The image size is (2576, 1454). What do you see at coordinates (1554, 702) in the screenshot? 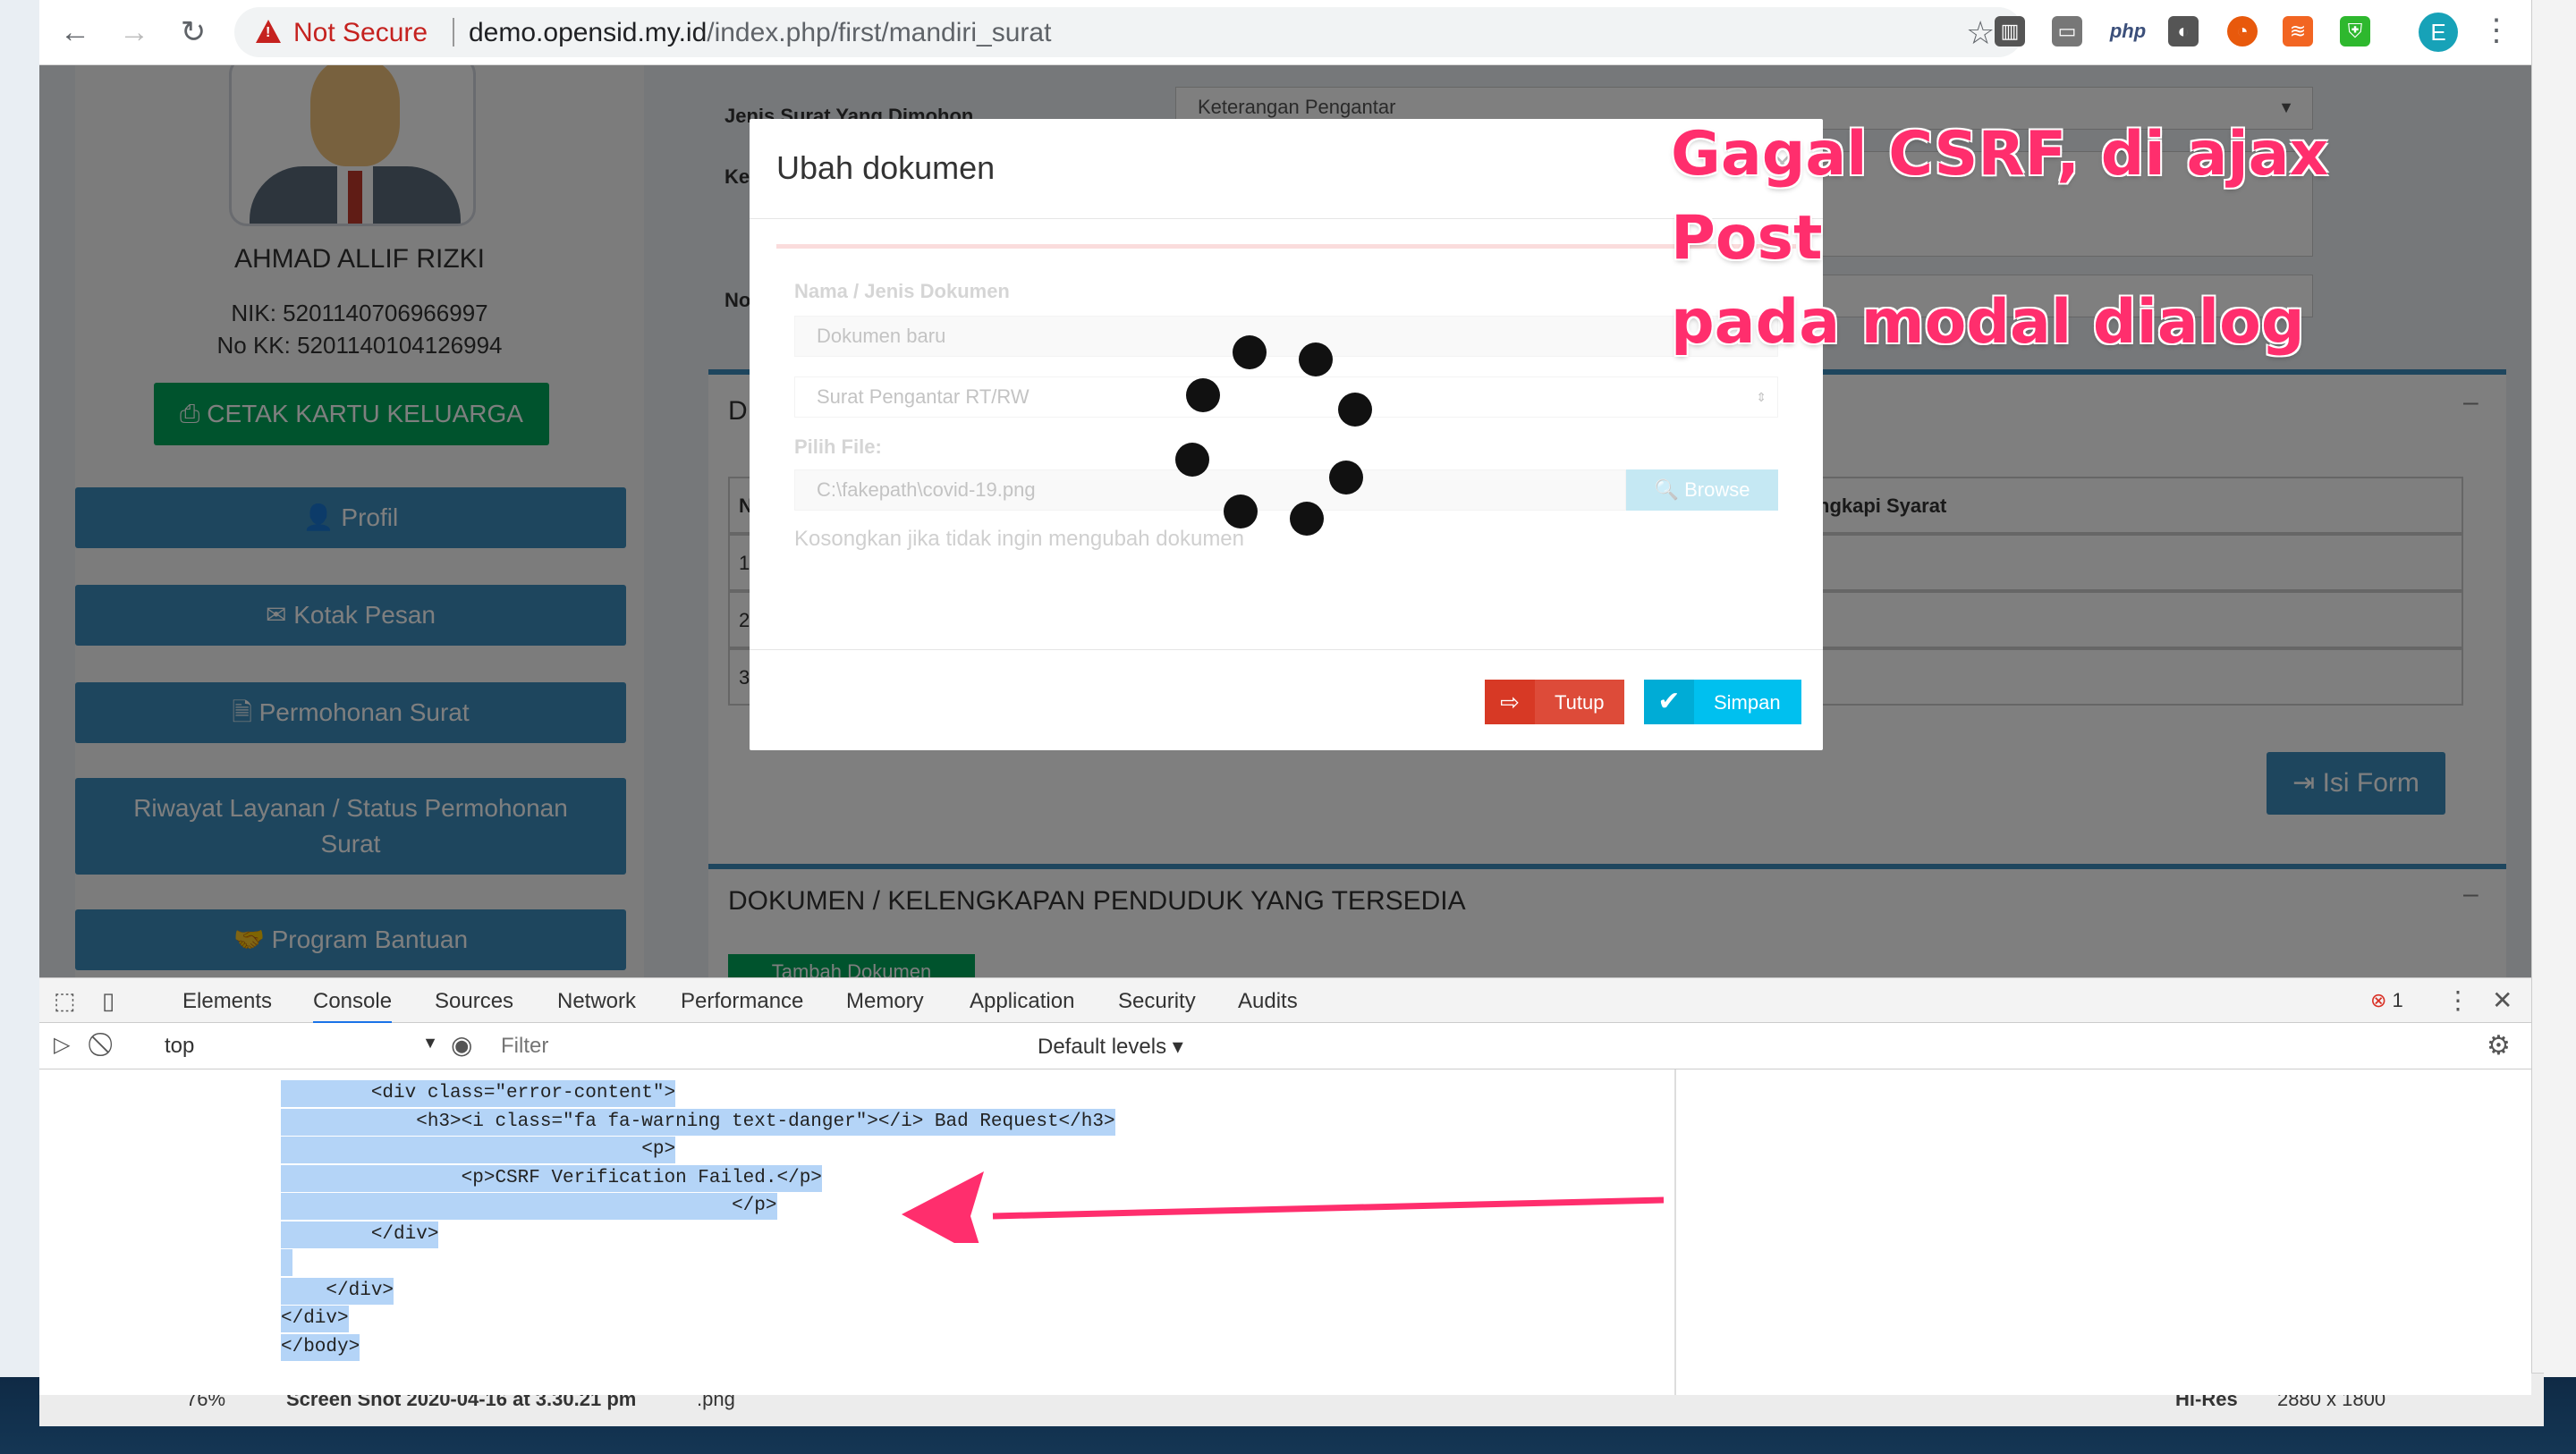
I see `tutup-button: ⇨ Tutup` at bounding box center [1554, 702].